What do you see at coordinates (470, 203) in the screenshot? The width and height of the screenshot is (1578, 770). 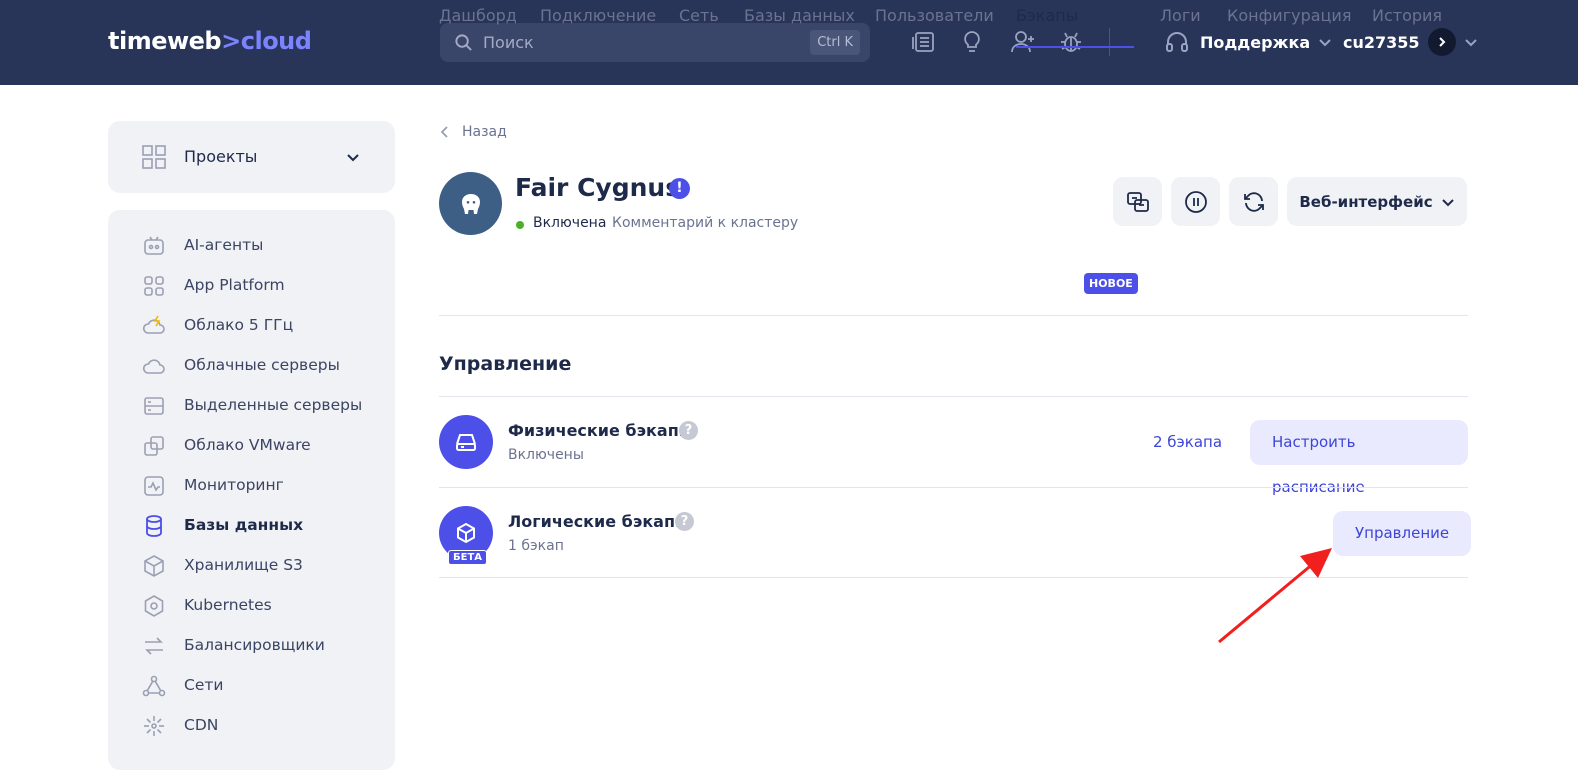 I see `postgres-elephant-icon` at bounding box center [470, 203].